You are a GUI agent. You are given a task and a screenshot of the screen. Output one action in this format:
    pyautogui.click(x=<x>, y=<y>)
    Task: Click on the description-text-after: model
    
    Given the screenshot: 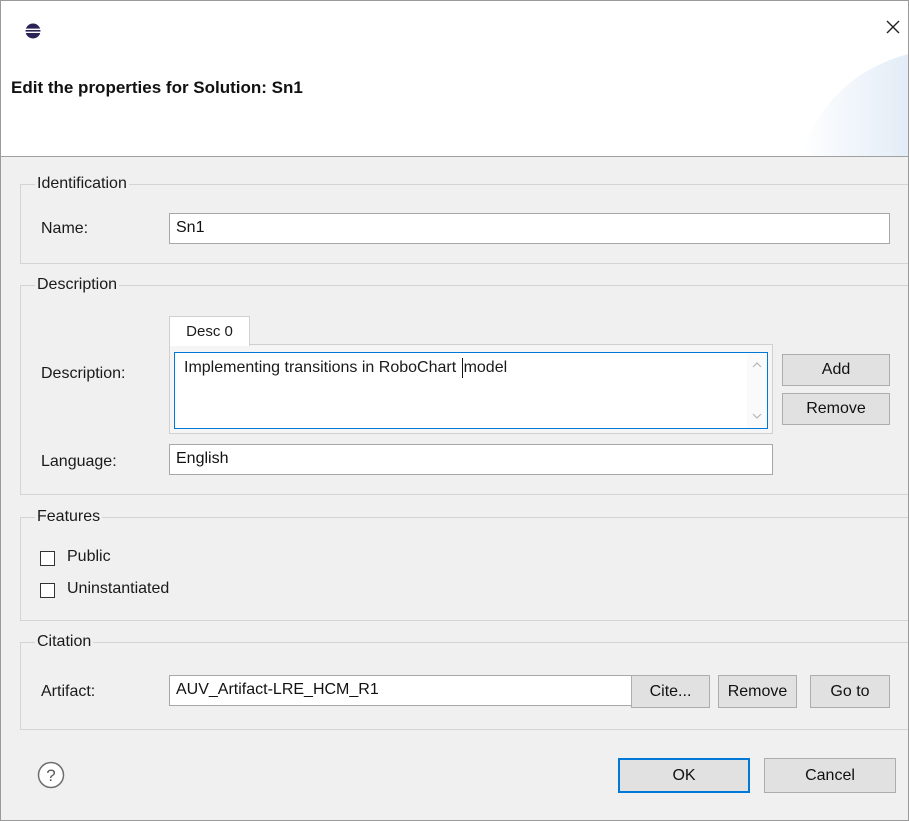 What is the action you would take?
    pyautogui.click(x=485, y=368)
    